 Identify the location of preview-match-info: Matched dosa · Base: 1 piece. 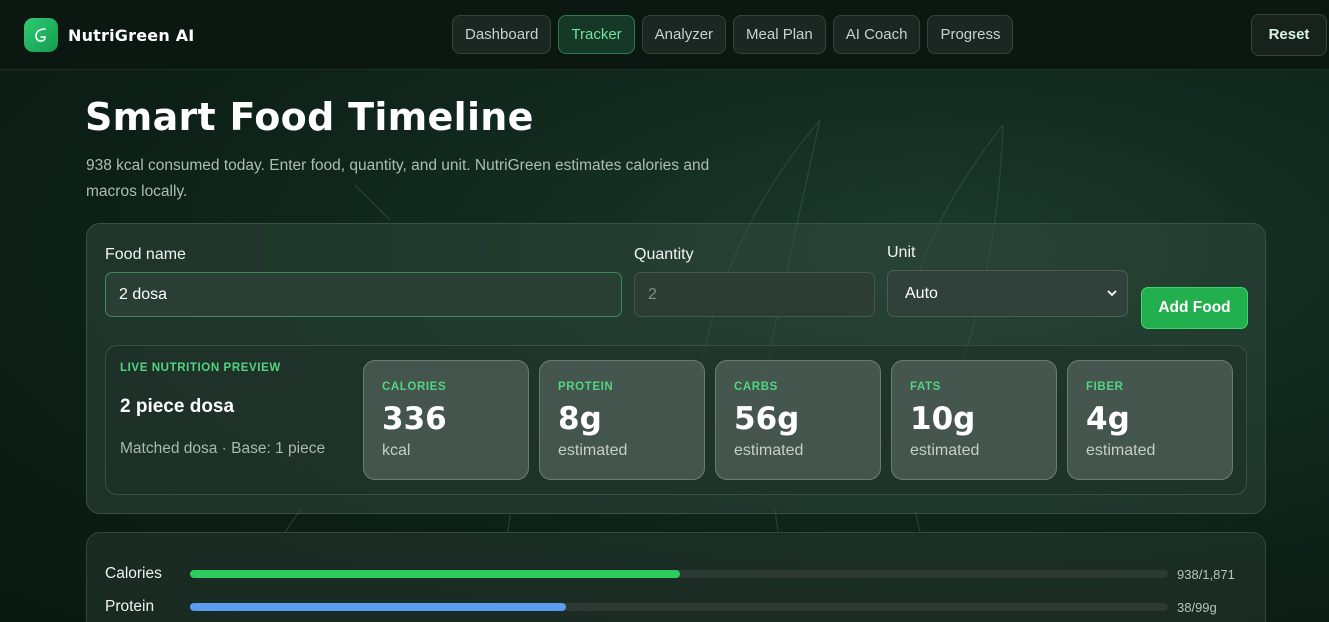
(223, 448).